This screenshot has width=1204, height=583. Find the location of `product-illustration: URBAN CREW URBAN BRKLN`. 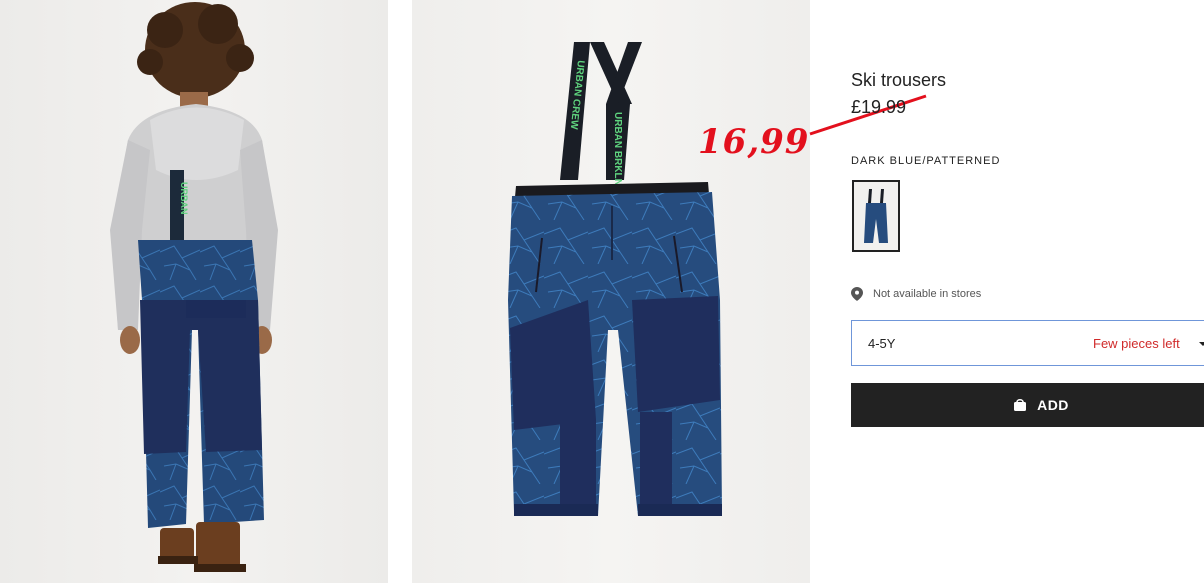

product-illustration: URBAN CREW URBAN BRKLN is located at coordinates (615, 279).